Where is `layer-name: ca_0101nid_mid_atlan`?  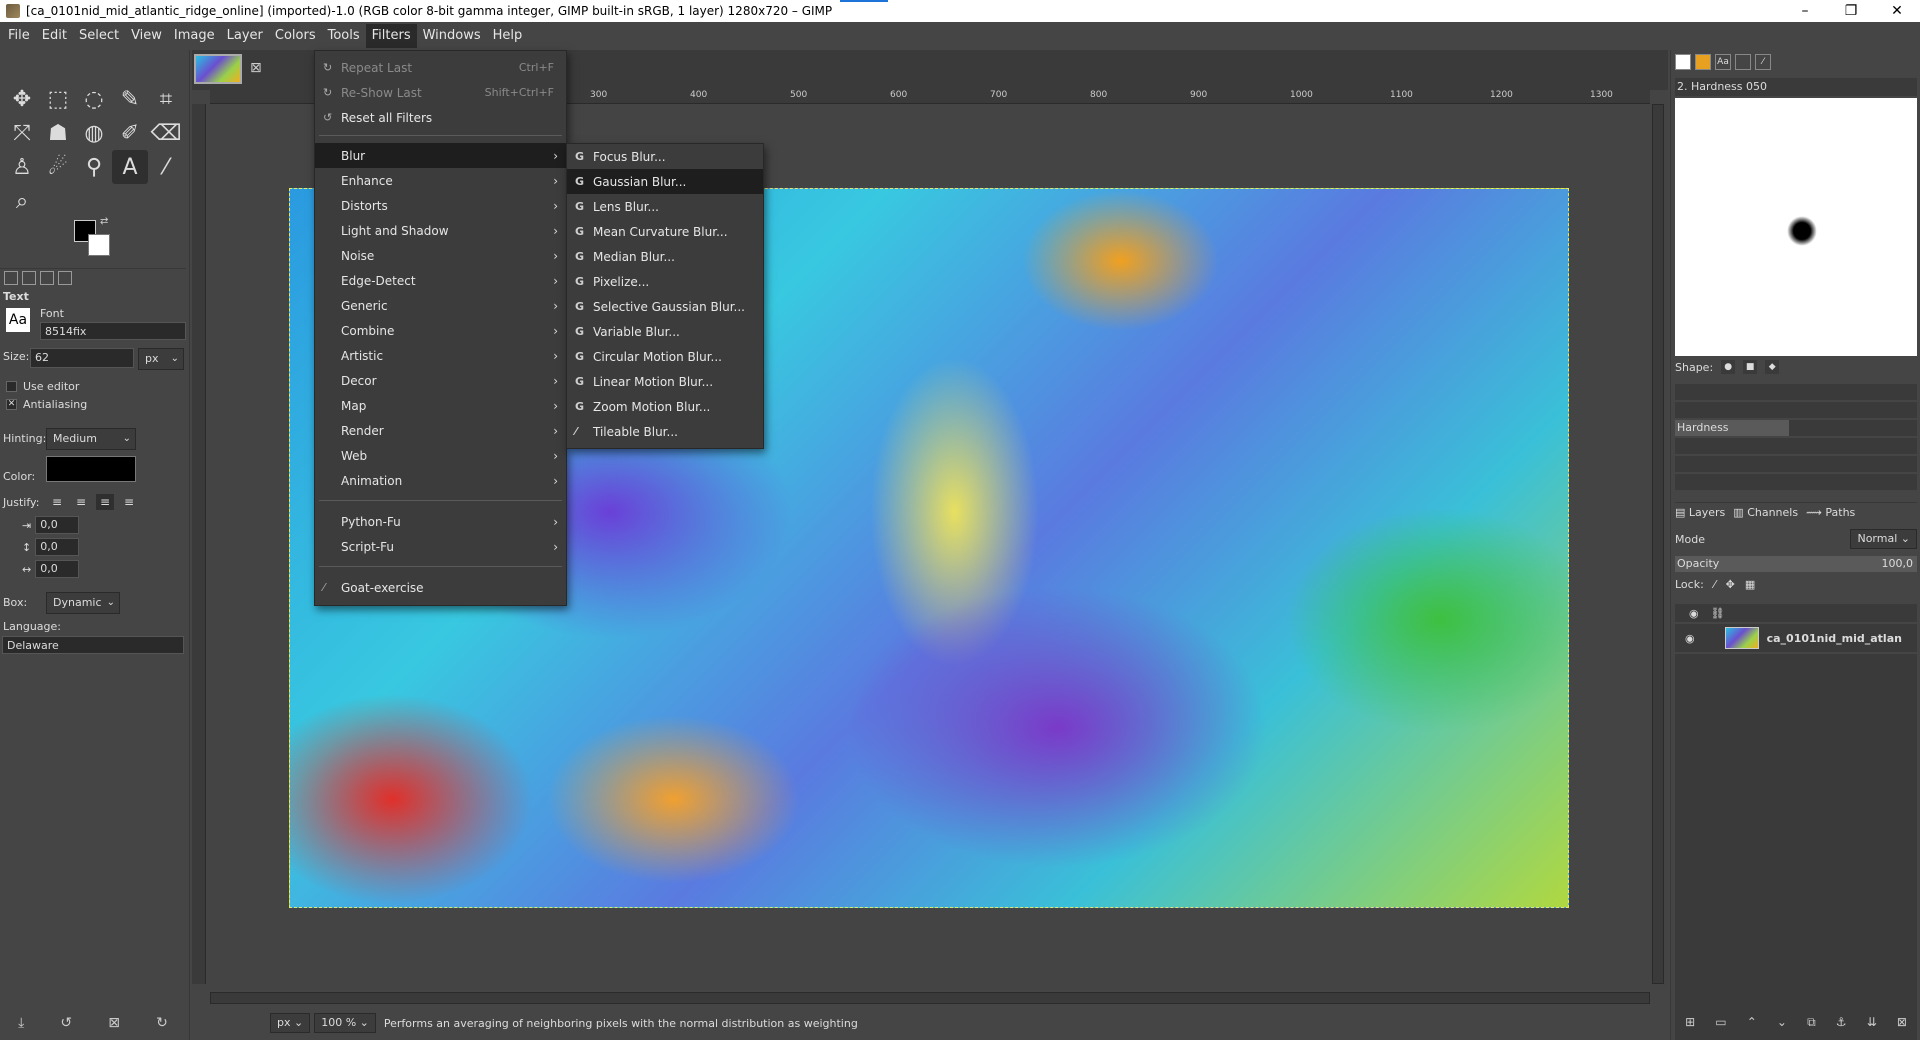
layer-name: ca_0101nid_mid_atlan is located at coordinates (1834, 638).